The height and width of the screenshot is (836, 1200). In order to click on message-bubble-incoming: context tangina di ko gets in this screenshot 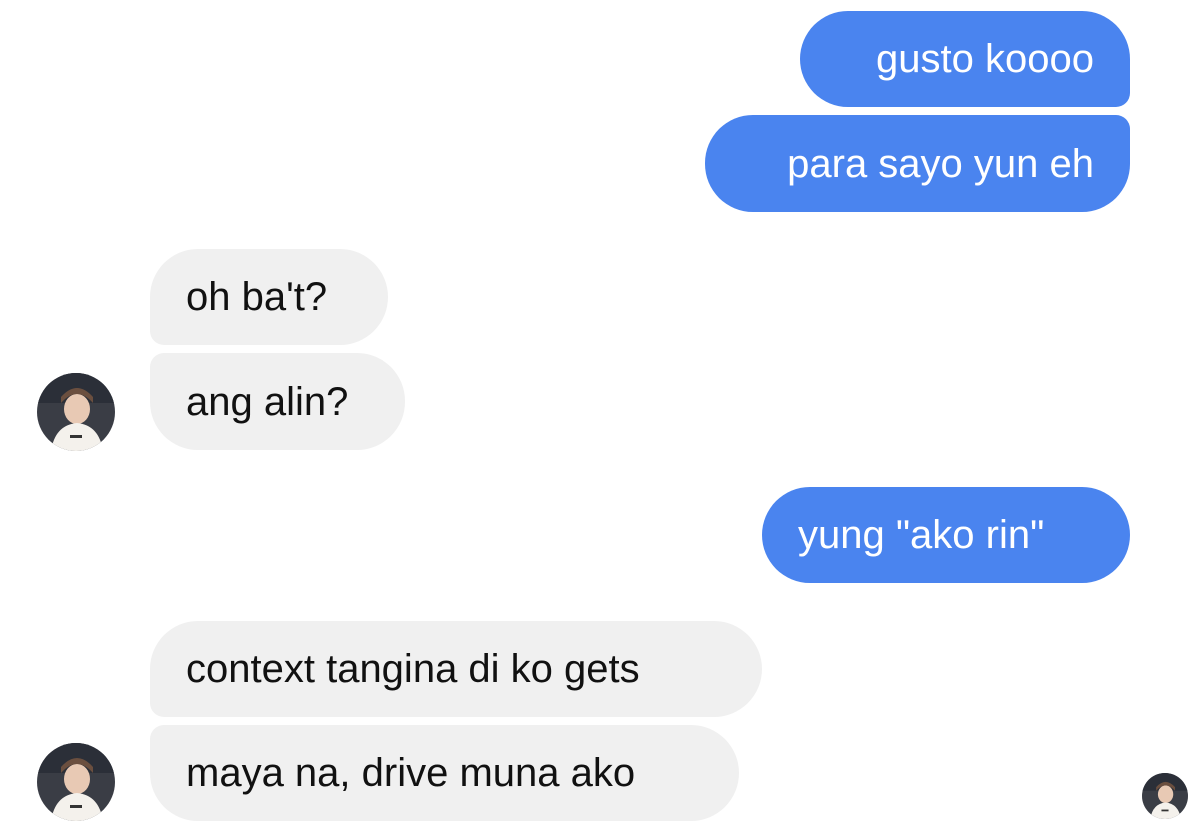, I will do `click(456, 669)`.